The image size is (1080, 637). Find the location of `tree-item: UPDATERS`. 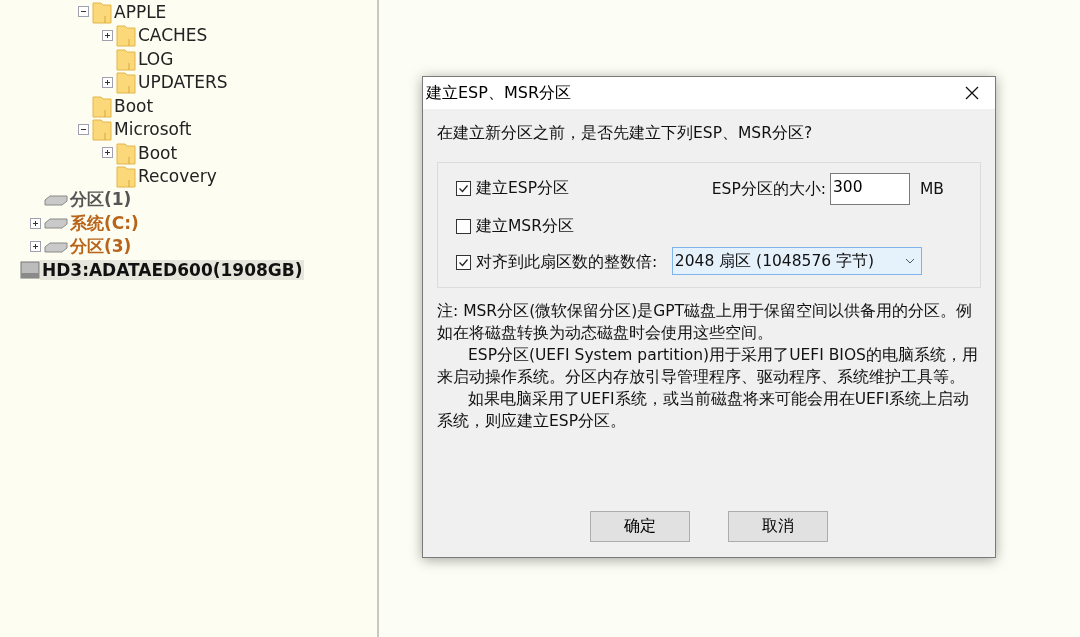

tree-item: UPDATERS is located at coordinates (183, 82).